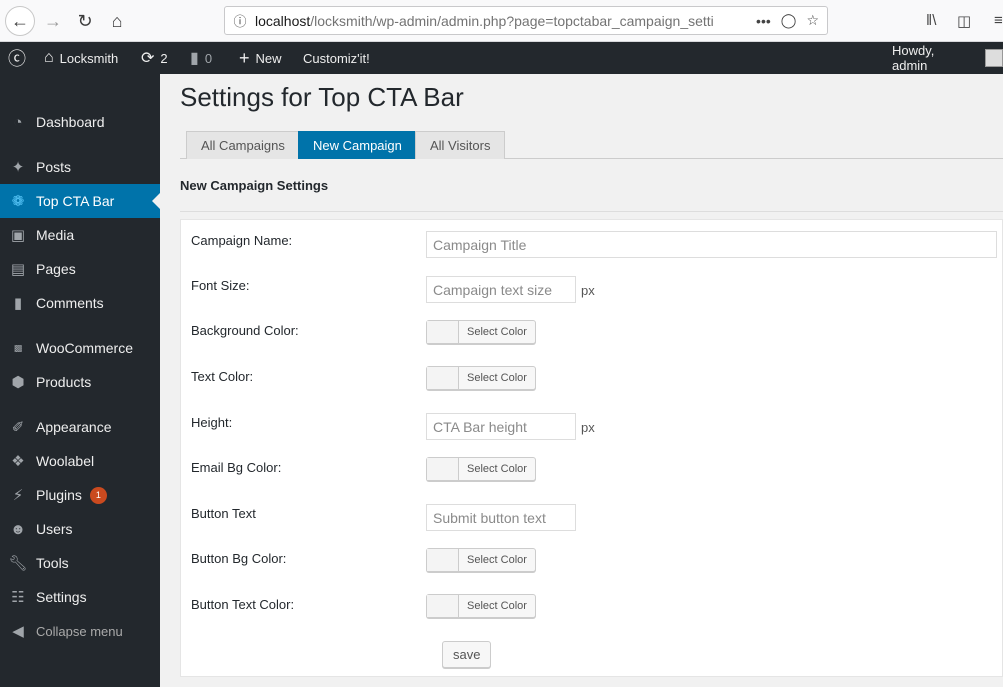 This screenshot has width=1003, height=687. Describe the element at coordinates (244, 57) in the screenshot. I see `plus-icon: +` at that location.